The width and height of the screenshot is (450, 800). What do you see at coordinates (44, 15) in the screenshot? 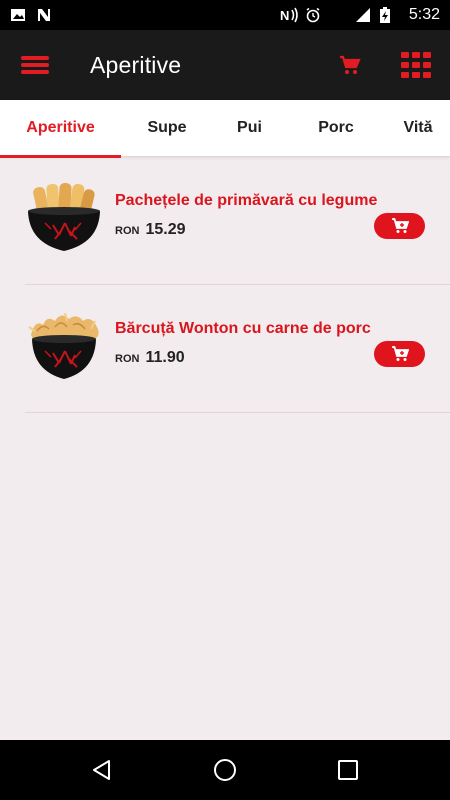
I see `n-notification-icon` at bounding box center [44, 15].